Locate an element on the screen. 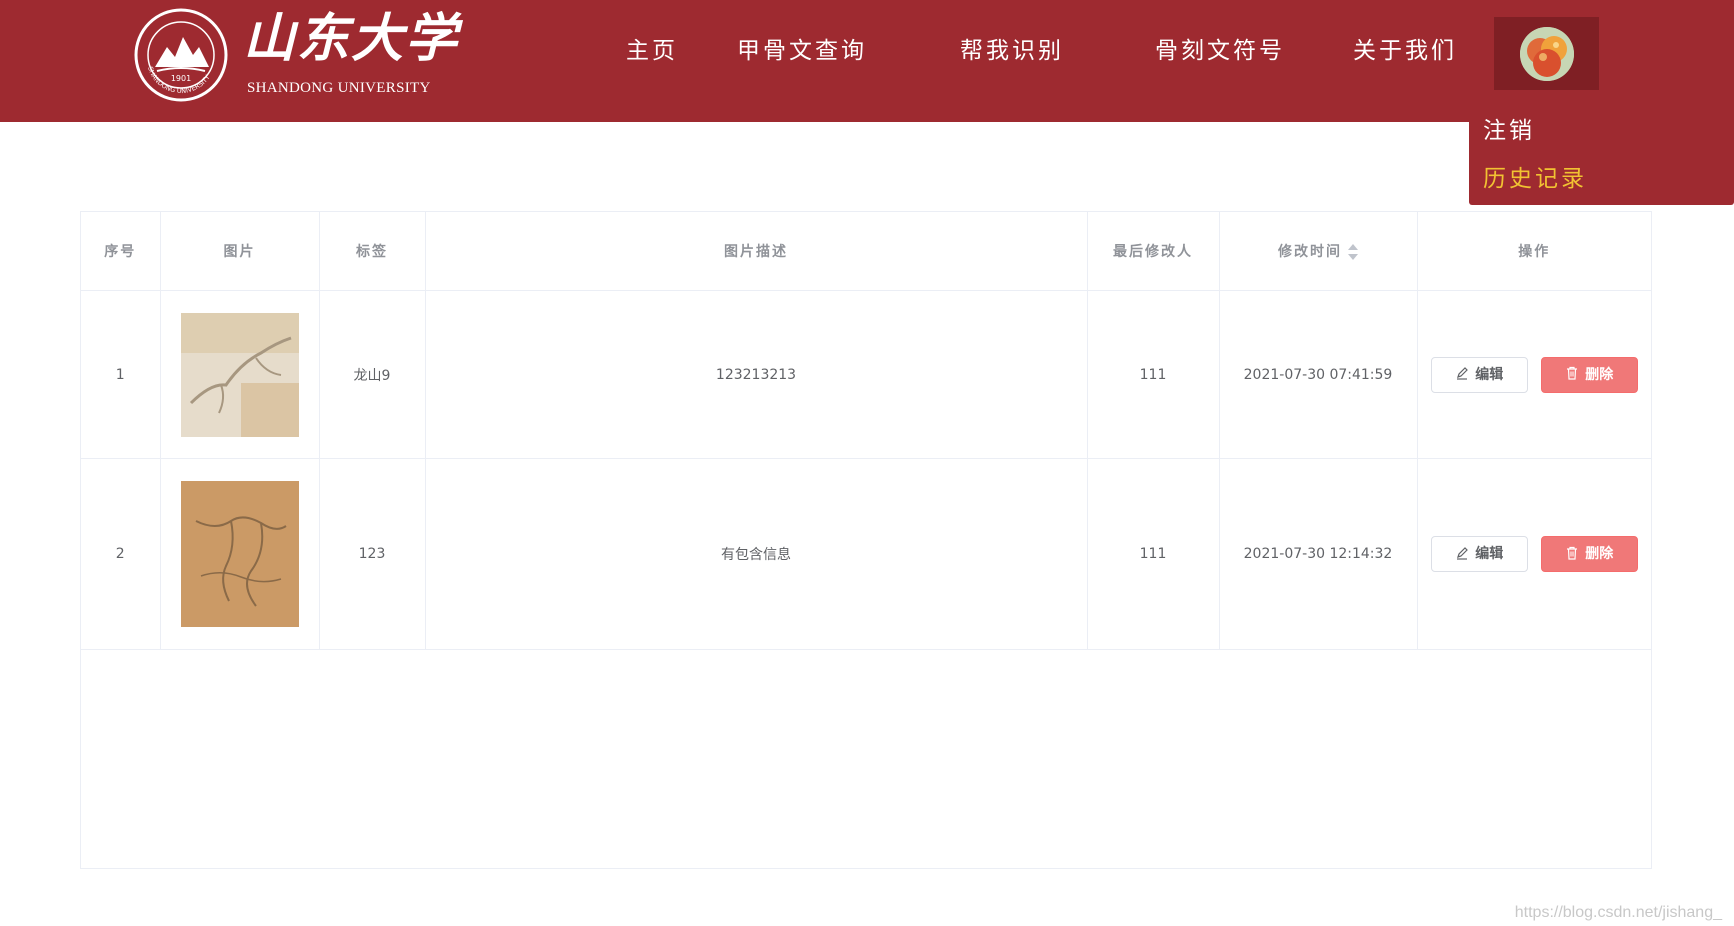  menu-item-history: 历史记录 is located at coordinates (1535, 176).